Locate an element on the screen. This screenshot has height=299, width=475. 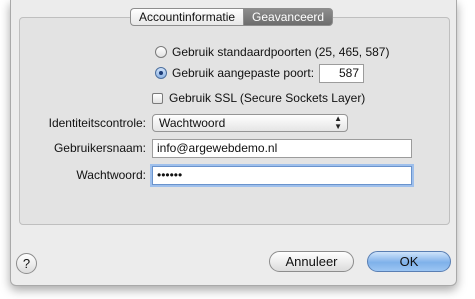
ok-button: OK is located at coordinates (409, 261).